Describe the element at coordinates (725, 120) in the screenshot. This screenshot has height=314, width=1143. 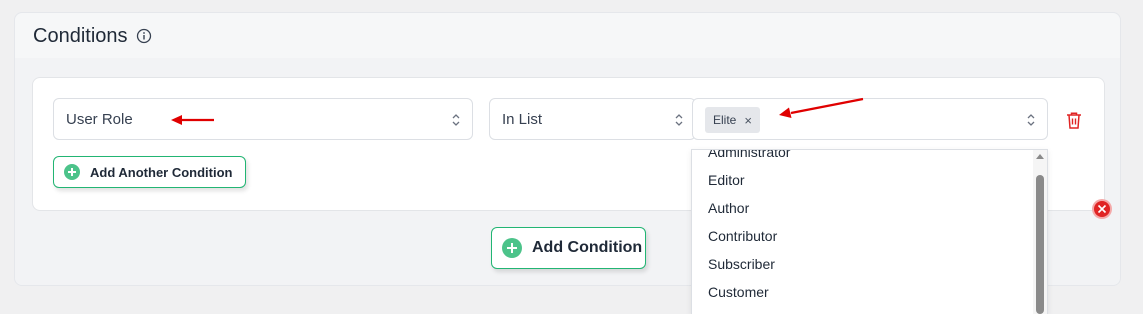
I see `selected-tag-label: Elite` at that location.